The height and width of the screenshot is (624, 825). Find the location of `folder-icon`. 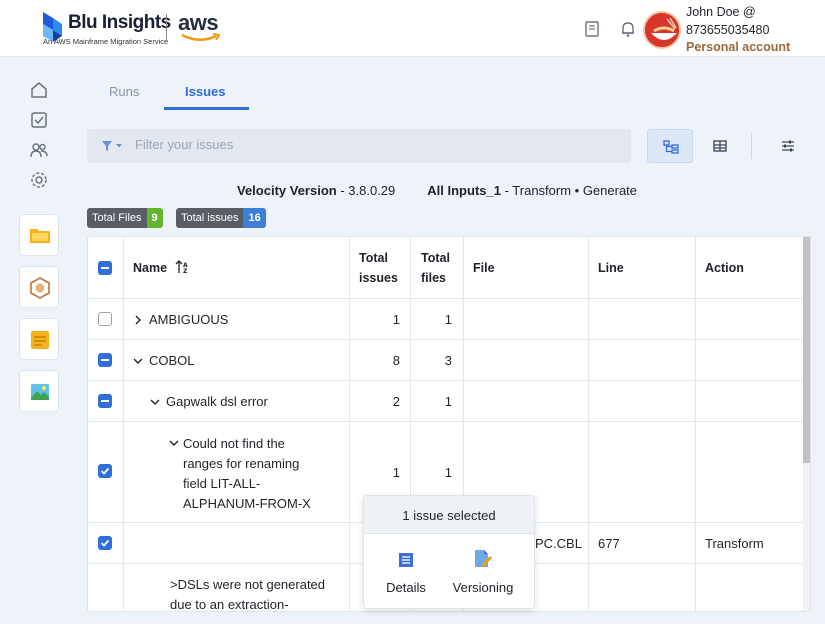

folder-icon is located at coordinates (40, 236).